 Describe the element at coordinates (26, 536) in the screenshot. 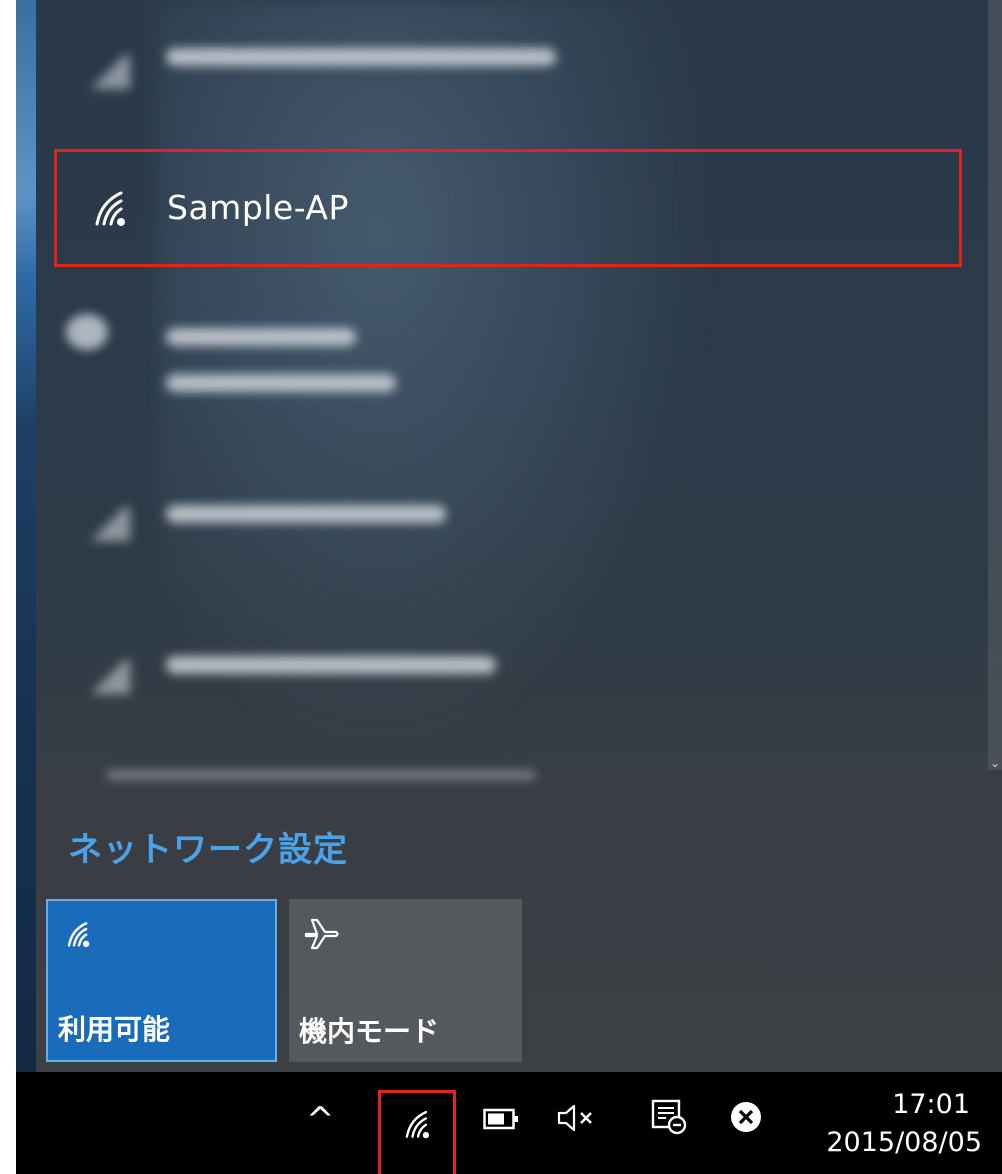

I see `desktop-background-edge` at that location.